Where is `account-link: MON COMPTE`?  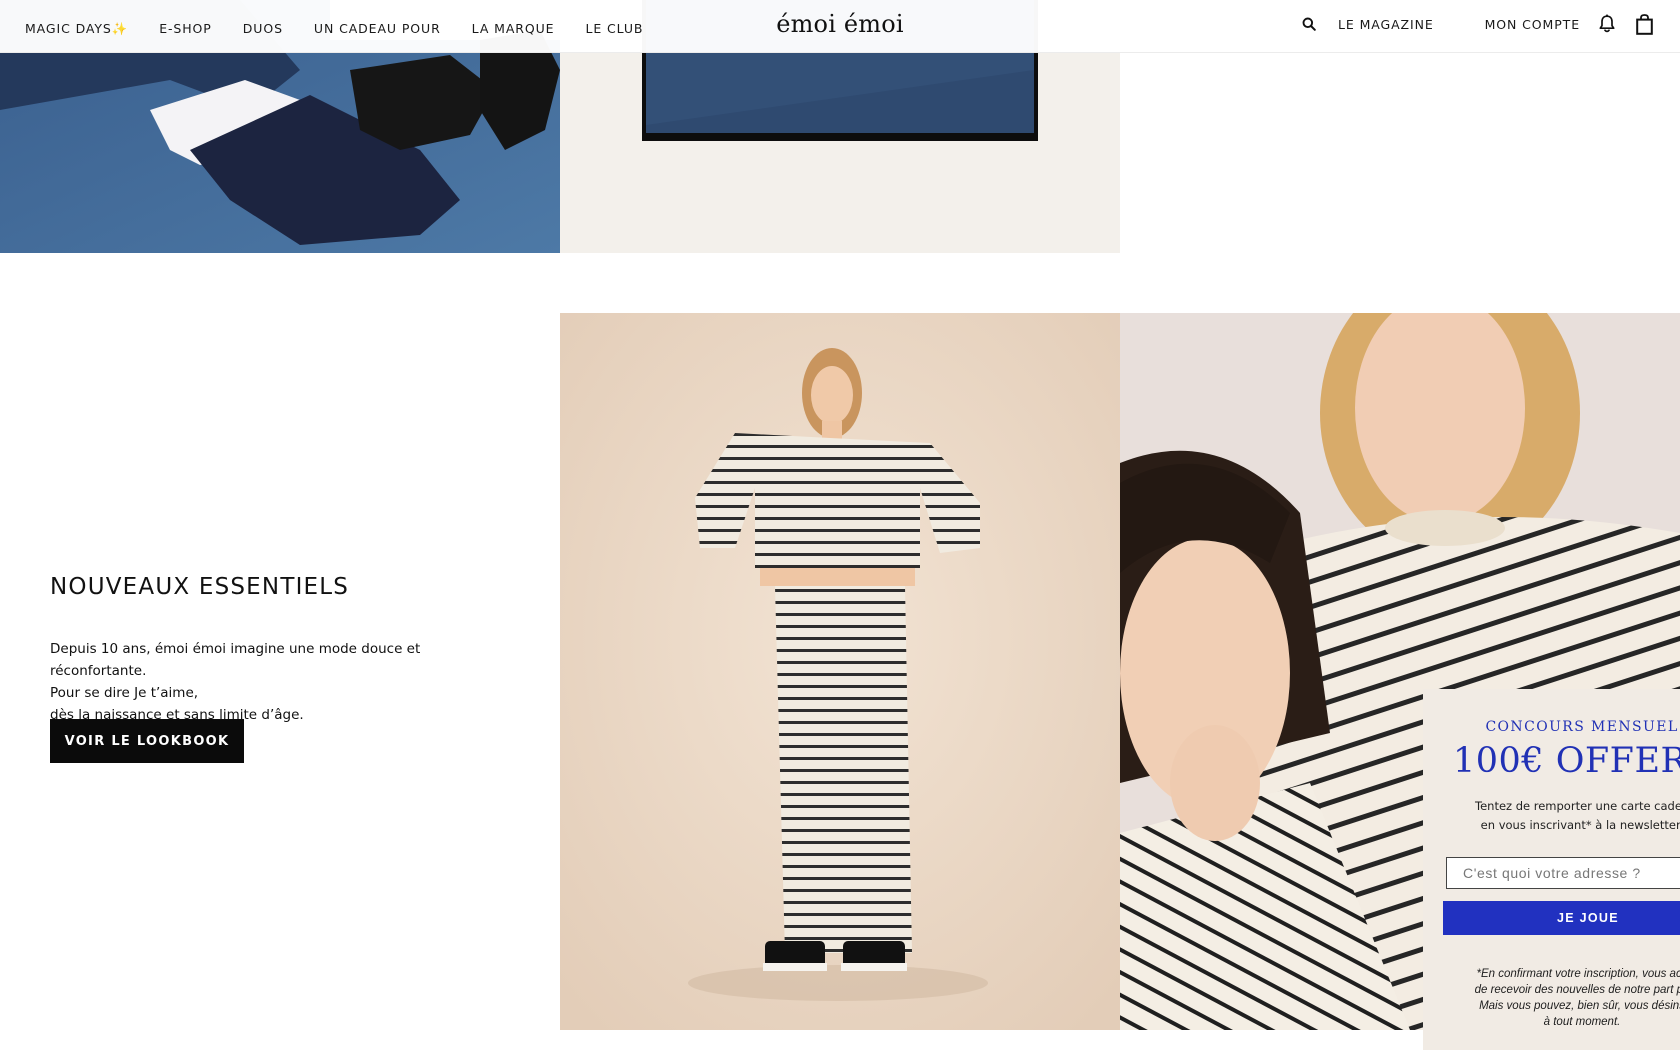 account-link: MON COMPTE is located at coordinates (1532, 24).